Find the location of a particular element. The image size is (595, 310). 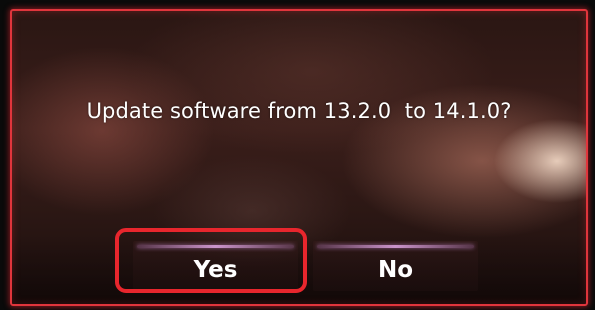

yes-button: Yes is located at coordinates (215, 266).